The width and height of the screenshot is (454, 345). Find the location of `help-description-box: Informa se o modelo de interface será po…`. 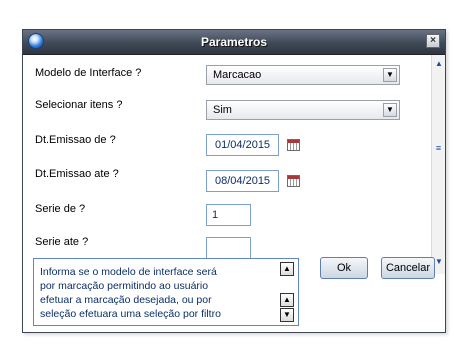

help-description-box: Informa se o modelo de interface será po… is located at coordinates (166, 292).